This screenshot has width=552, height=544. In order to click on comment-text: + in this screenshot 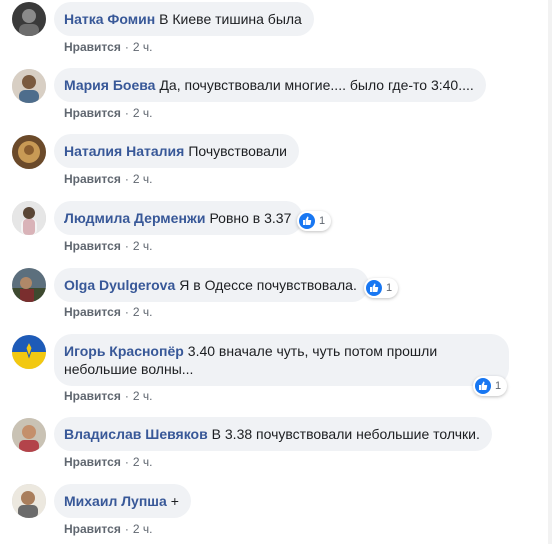, I will do `click(174, 501)`.